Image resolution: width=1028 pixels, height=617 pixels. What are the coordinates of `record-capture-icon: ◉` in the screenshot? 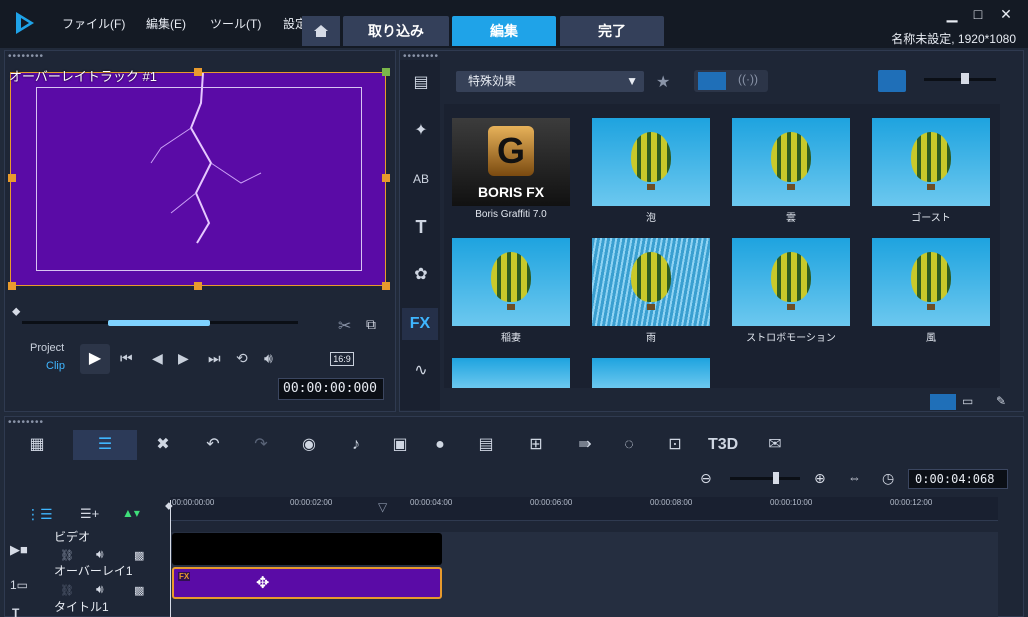 It's located at (309, 445).